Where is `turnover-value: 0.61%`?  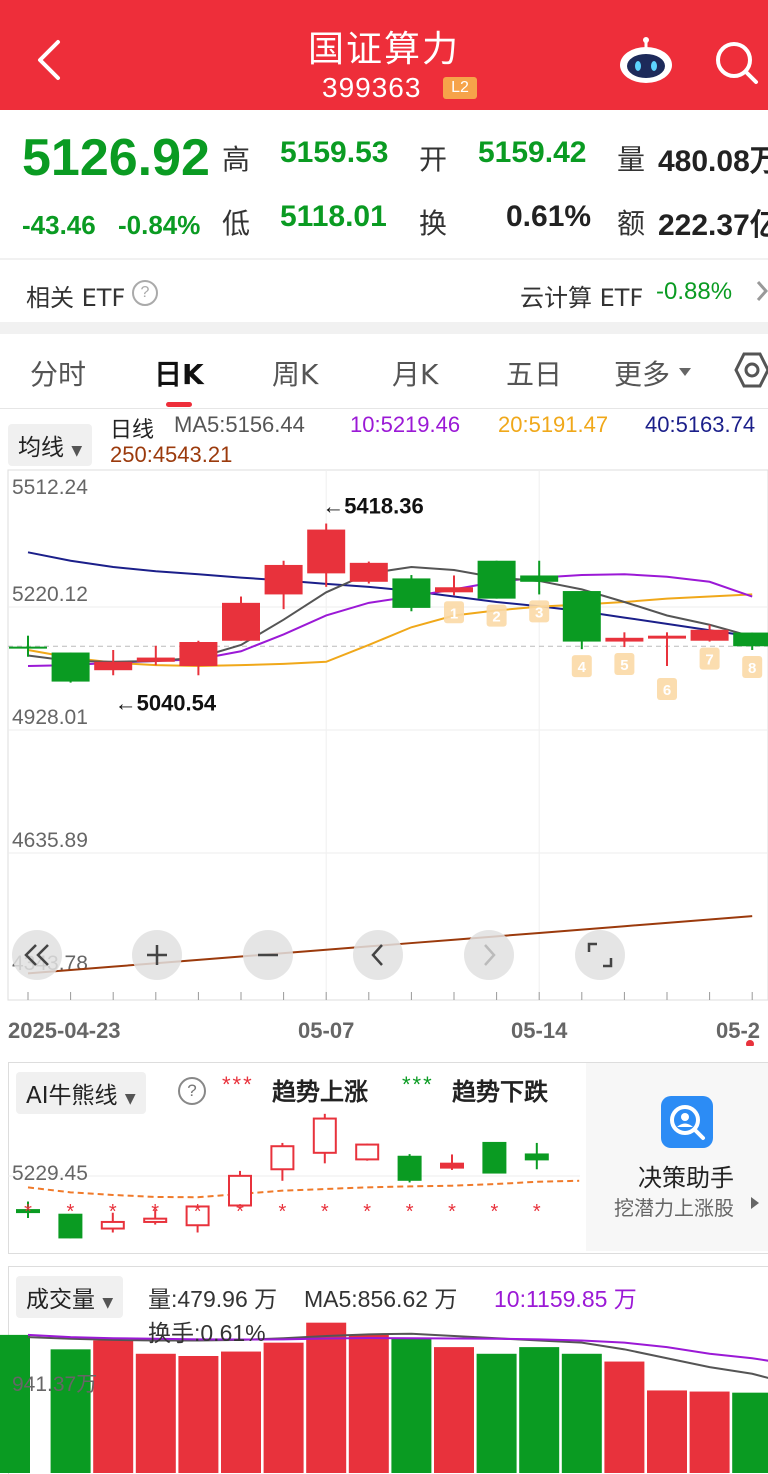 turnover-value: 0.61% is located at coordinates (549, 216).